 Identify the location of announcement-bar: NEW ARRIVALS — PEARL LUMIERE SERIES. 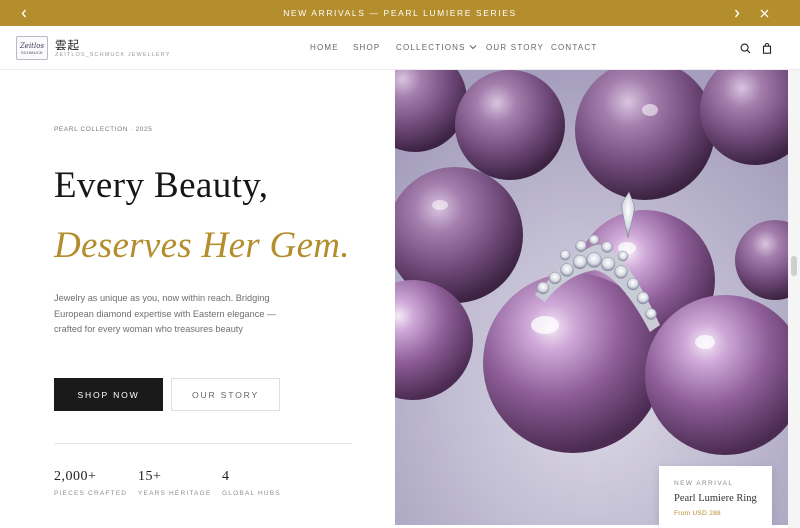
(400, 13).